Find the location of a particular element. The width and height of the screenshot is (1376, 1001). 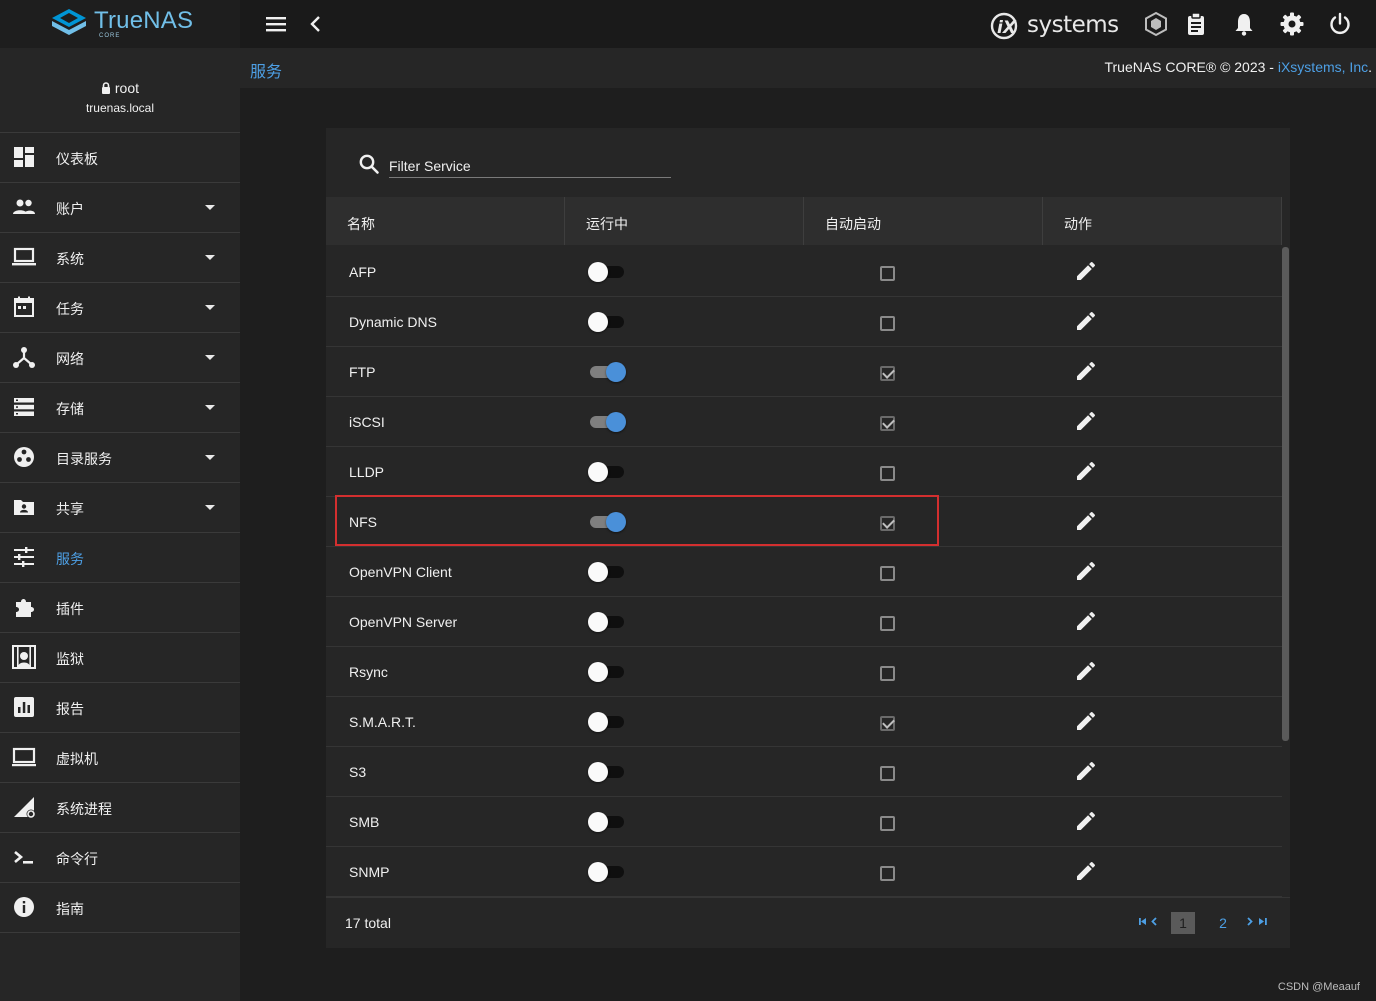

copyright: TrueNAS CORE® © 2023 - iXsystems, Inc. is located at coordinates (1238, 67).